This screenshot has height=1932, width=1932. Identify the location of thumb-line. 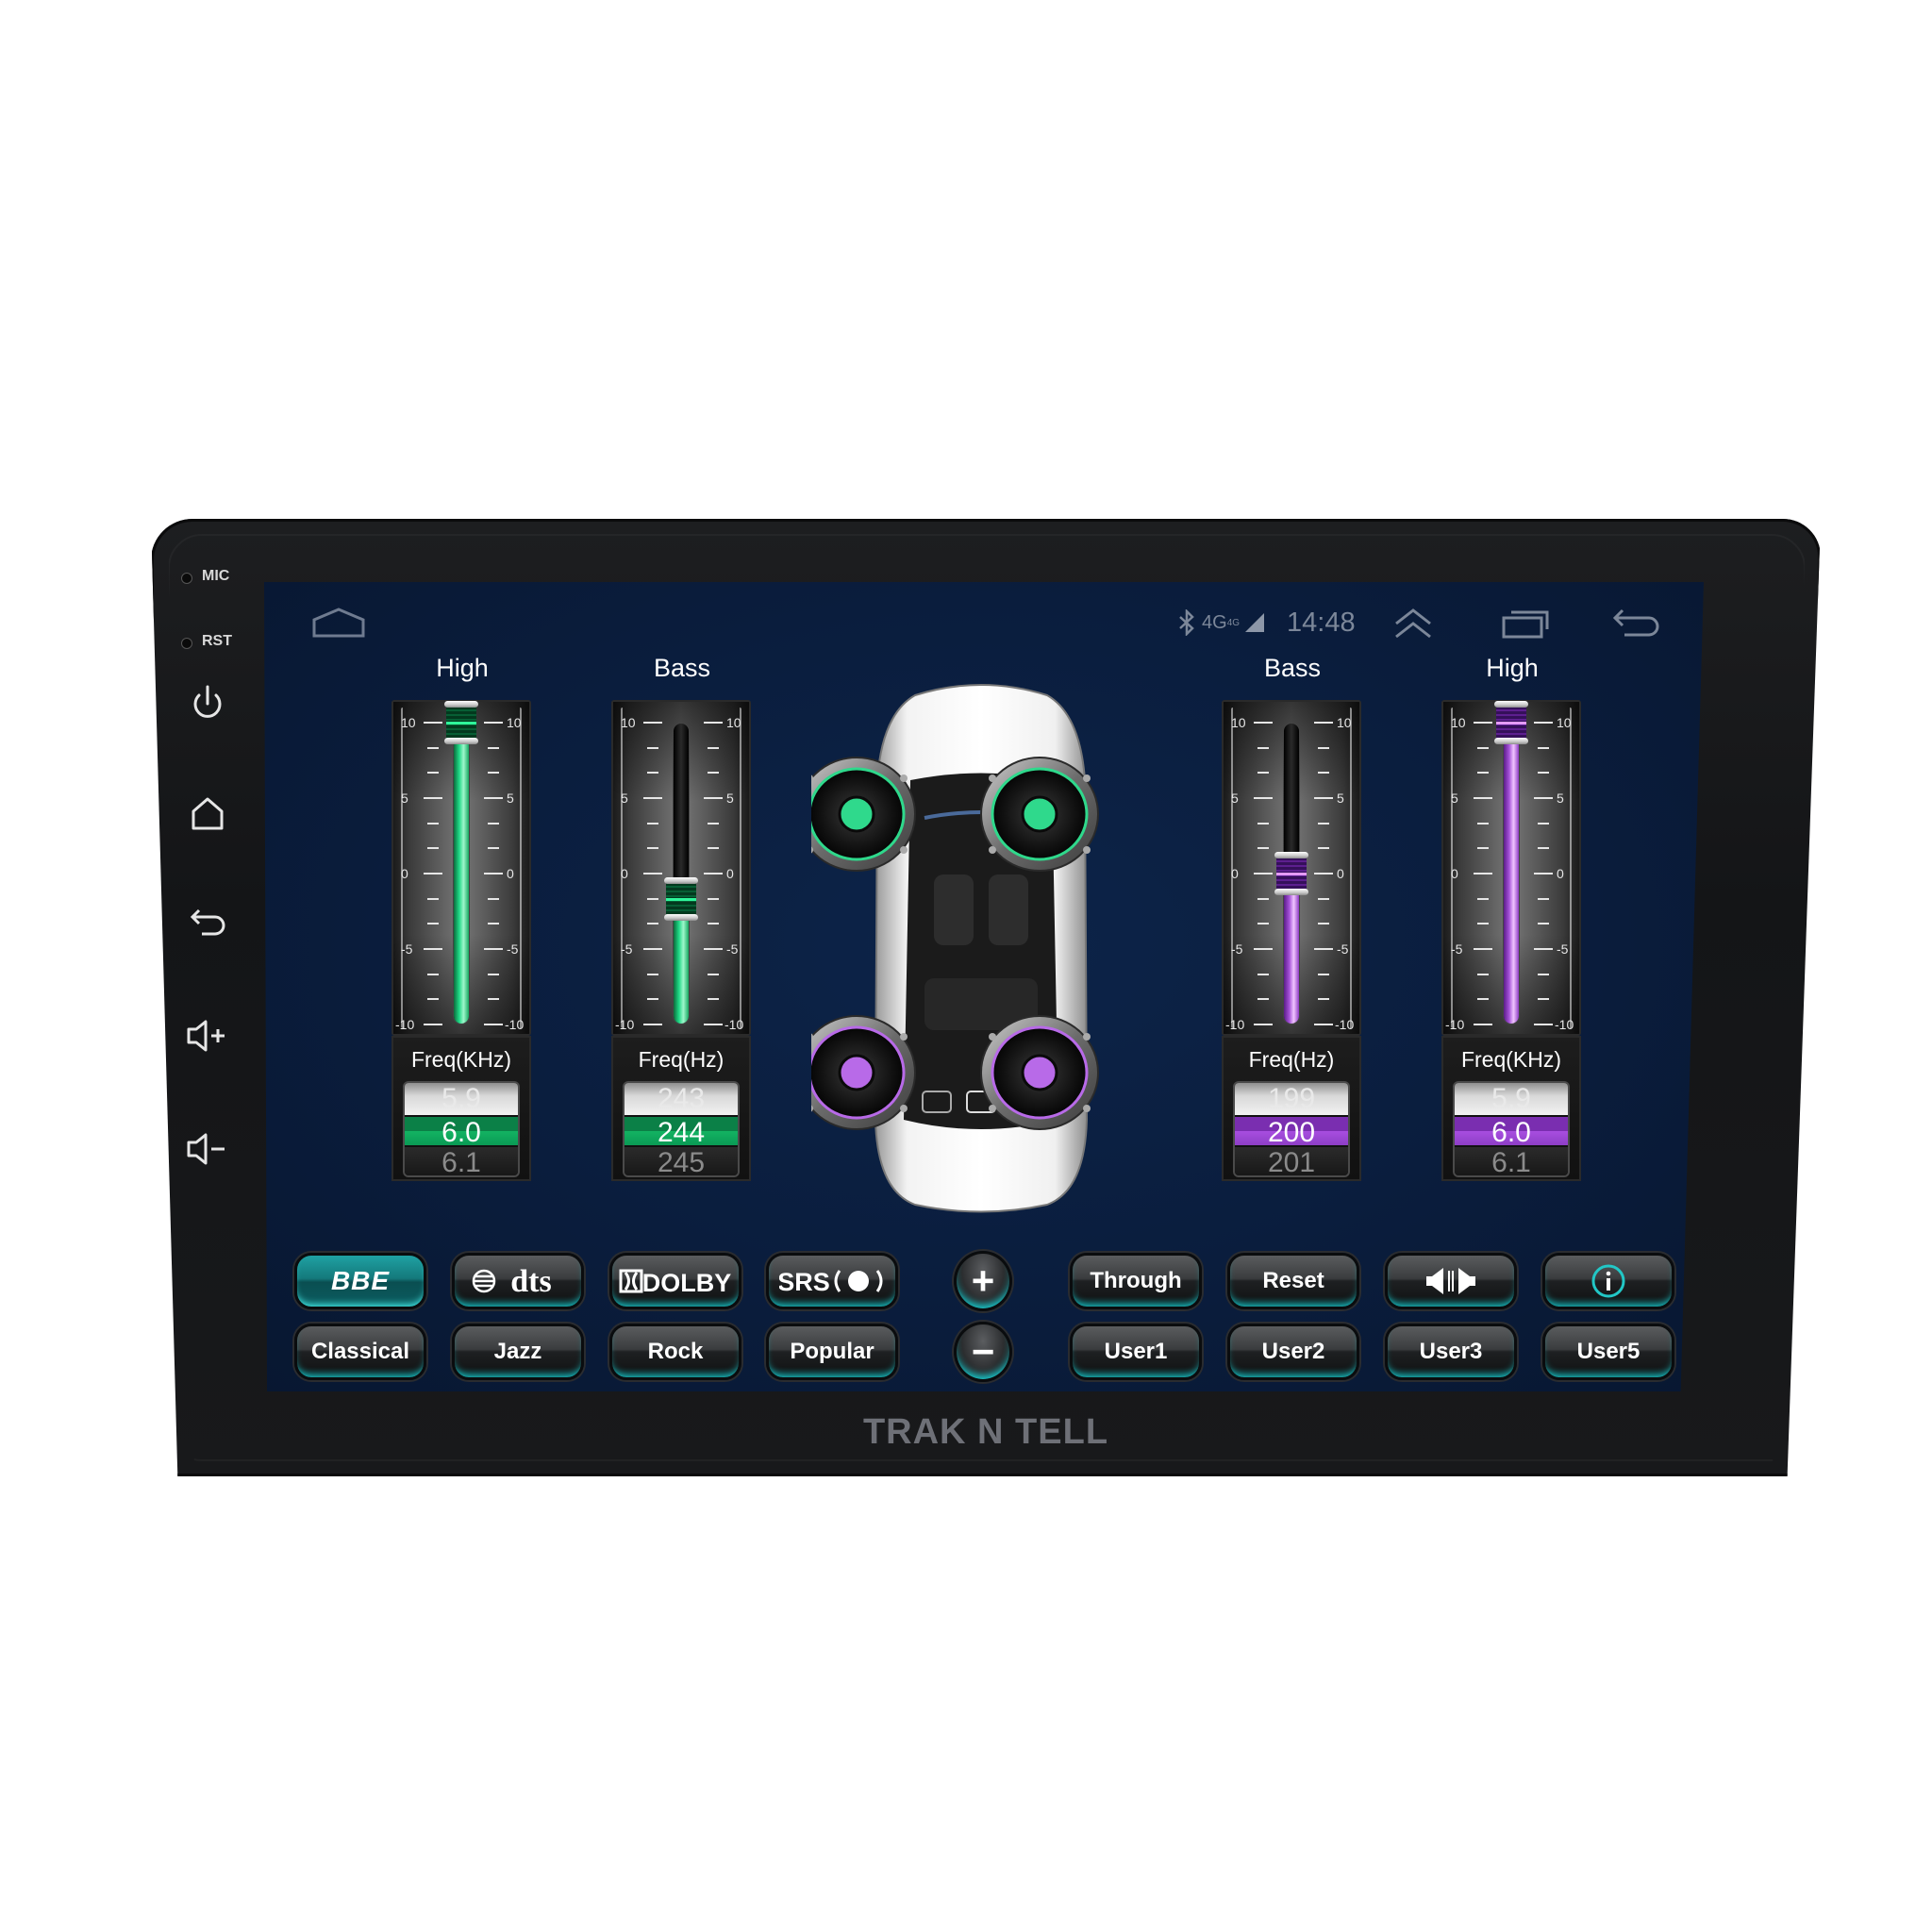
(1292, 874).